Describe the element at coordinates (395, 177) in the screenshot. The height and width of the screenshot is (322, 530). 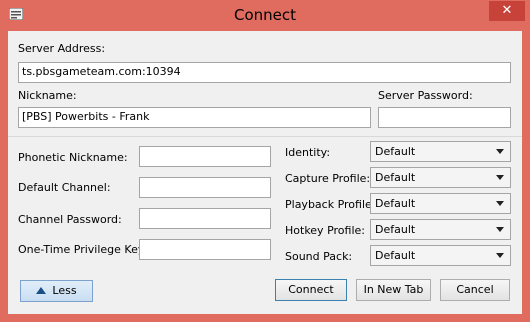
I see `capture-profile-value: Default` at that location.